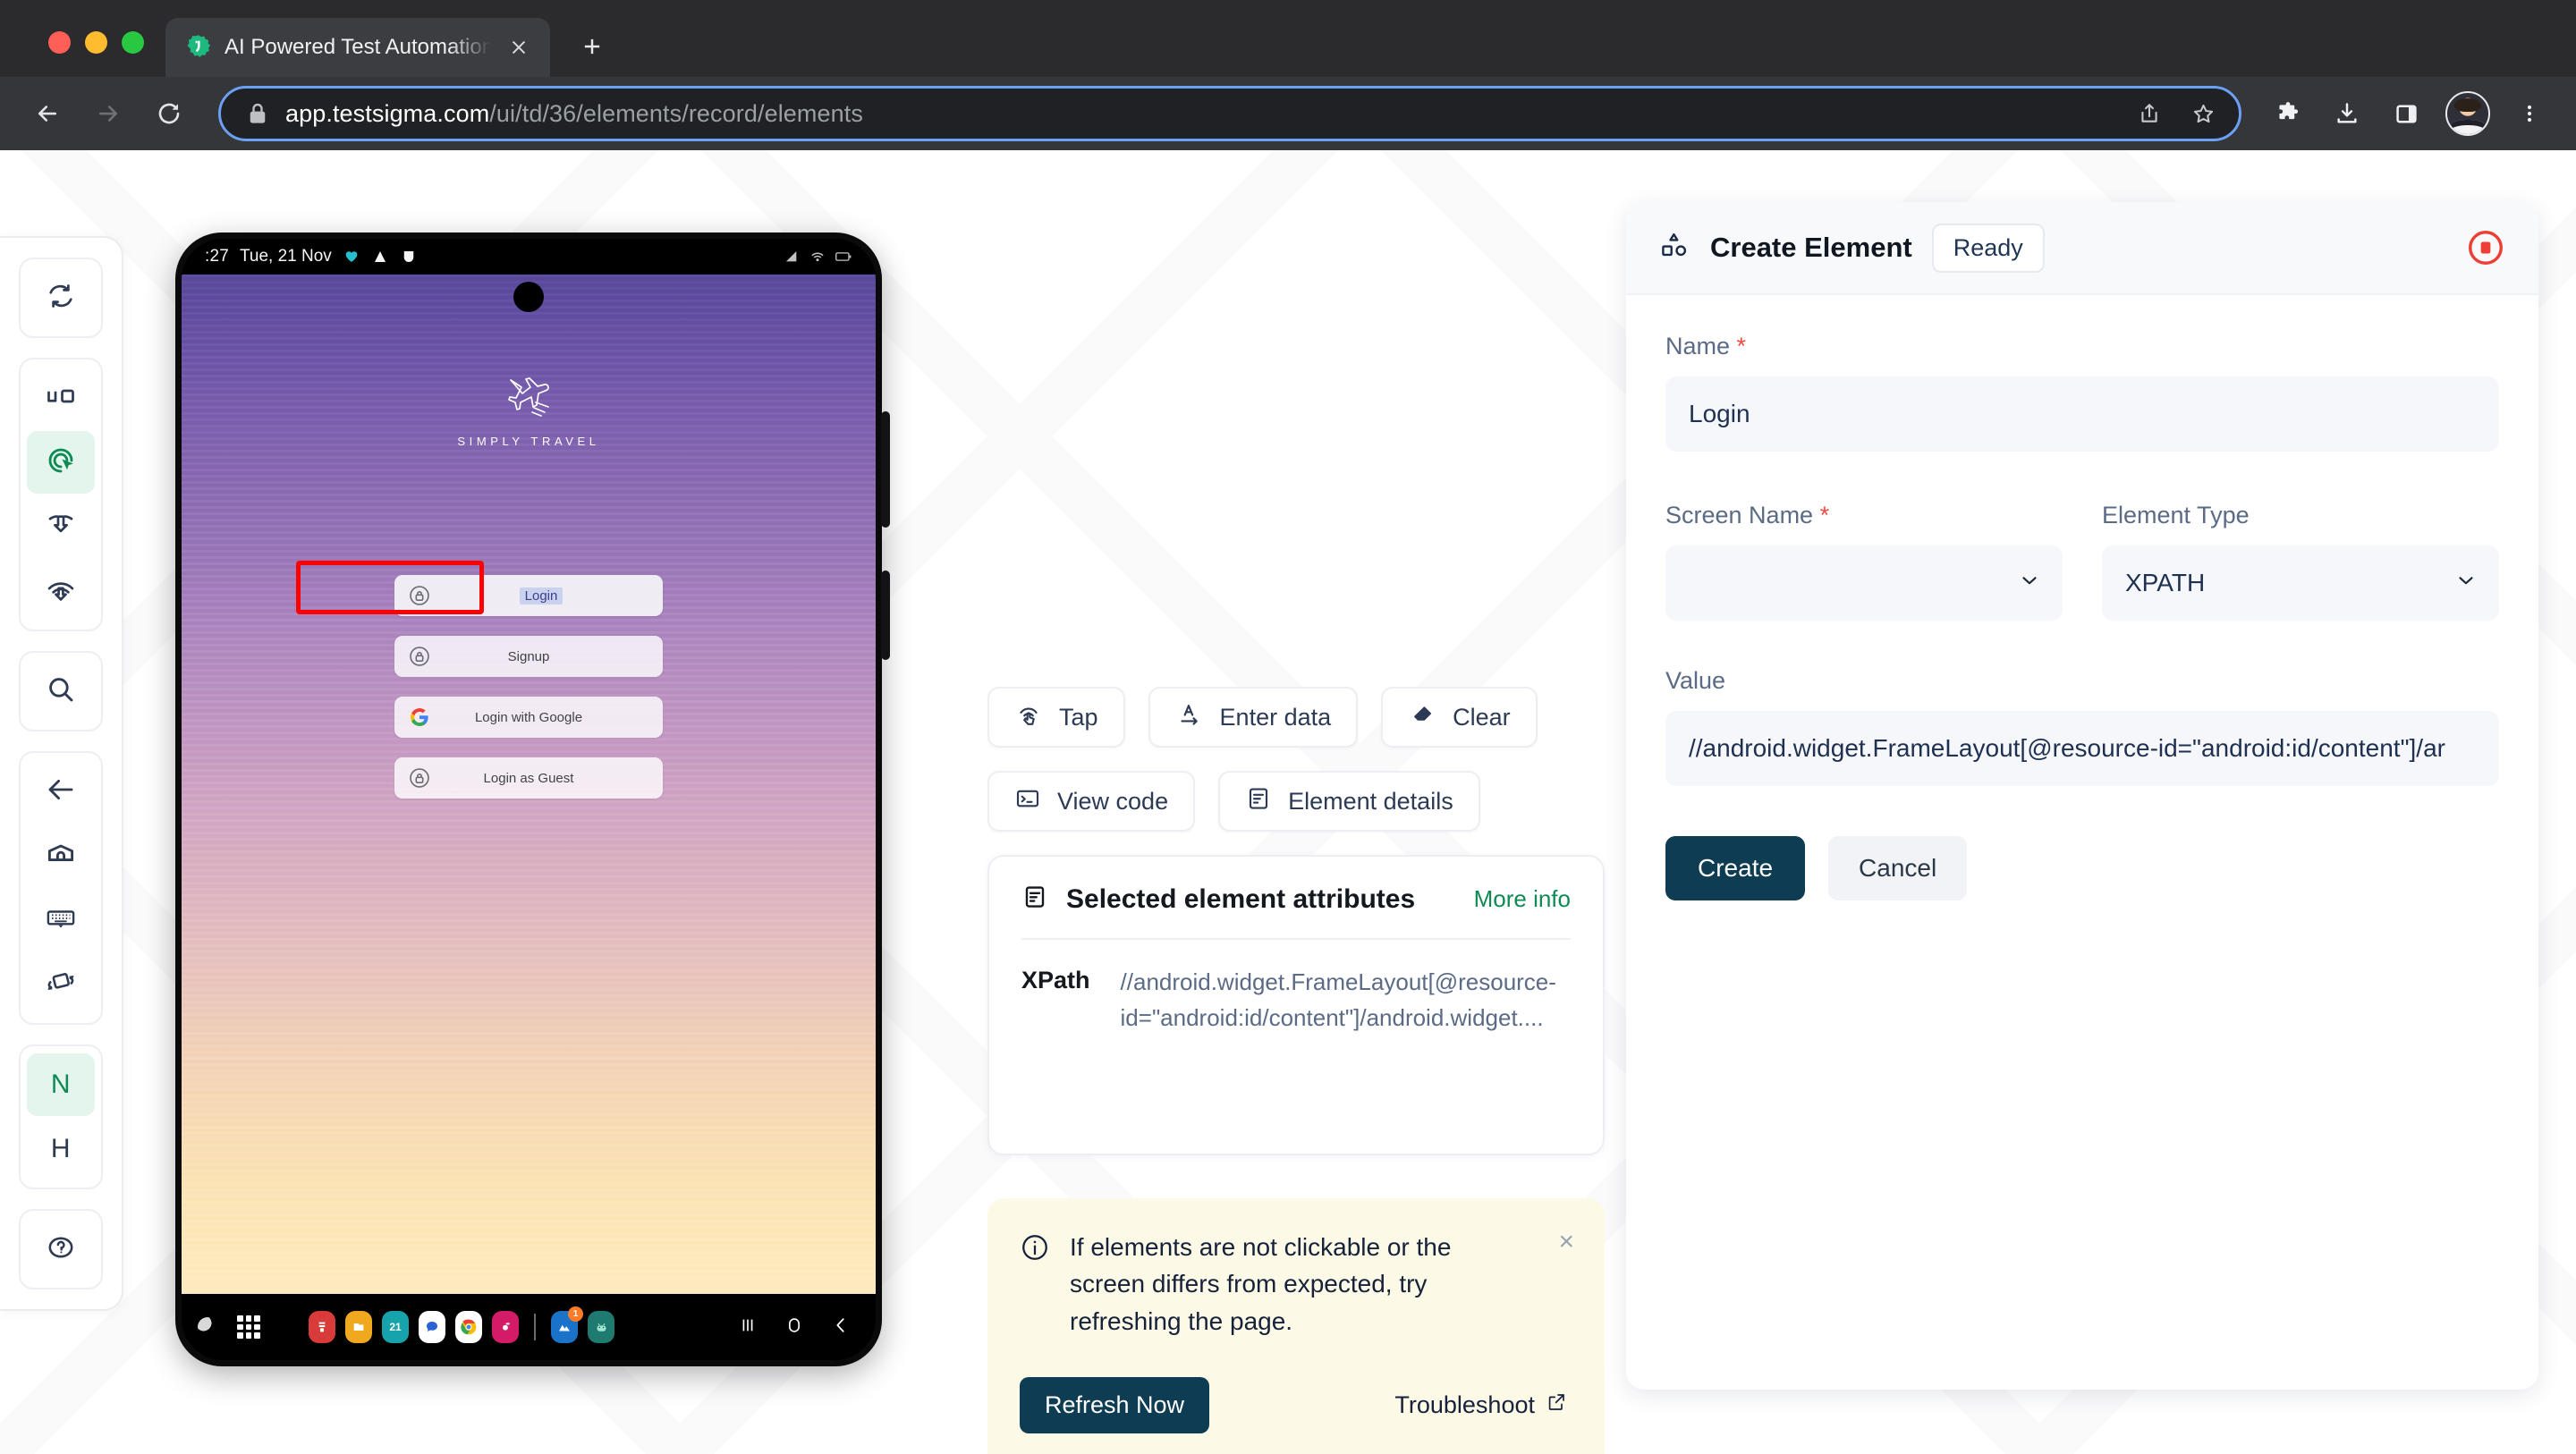 This screenshot has width=2576, height=1454. Describe the element at coordinates (1297, 1405) in the screenshot. I see `warning-actions: Refresh Now Troubleshoot` at that location.